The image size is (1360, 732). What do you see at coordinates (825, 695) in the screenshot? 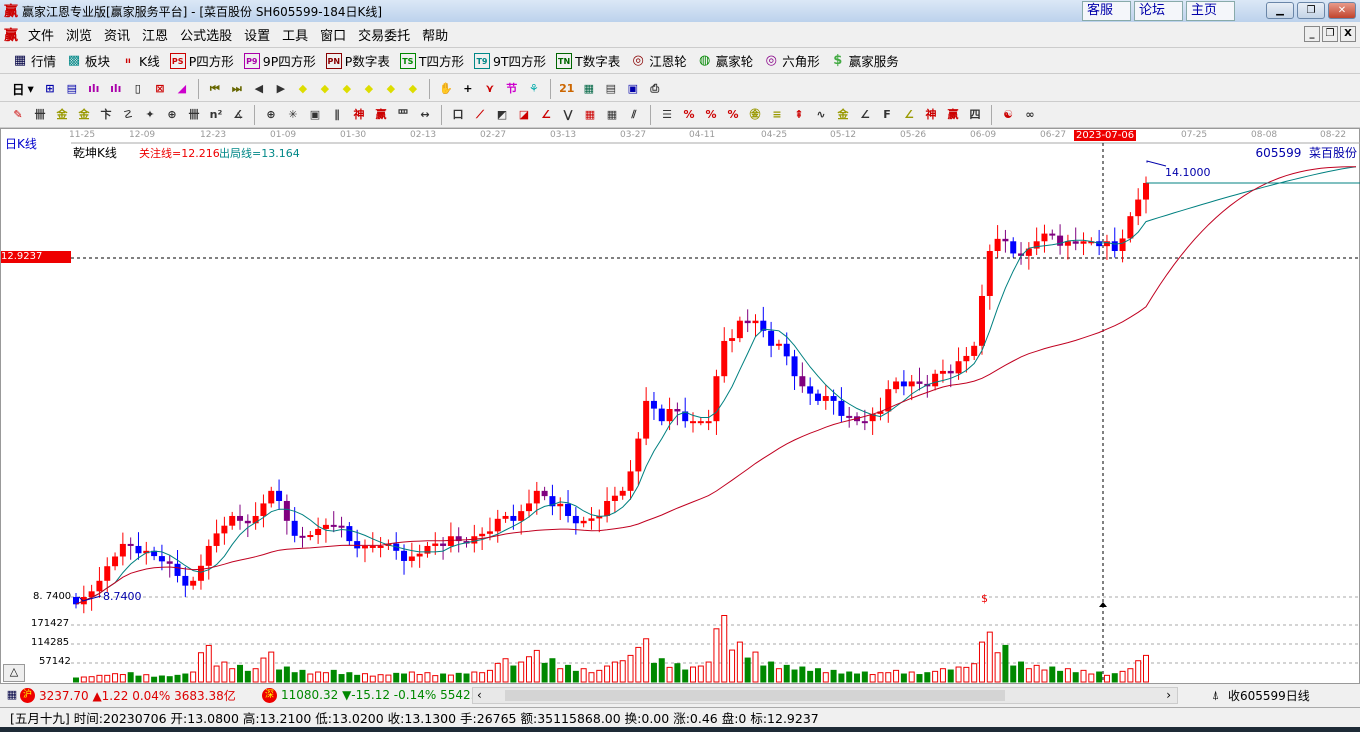
I see `horizontal-scrollbar: ‹ ›` at bounding box center [825, 695].